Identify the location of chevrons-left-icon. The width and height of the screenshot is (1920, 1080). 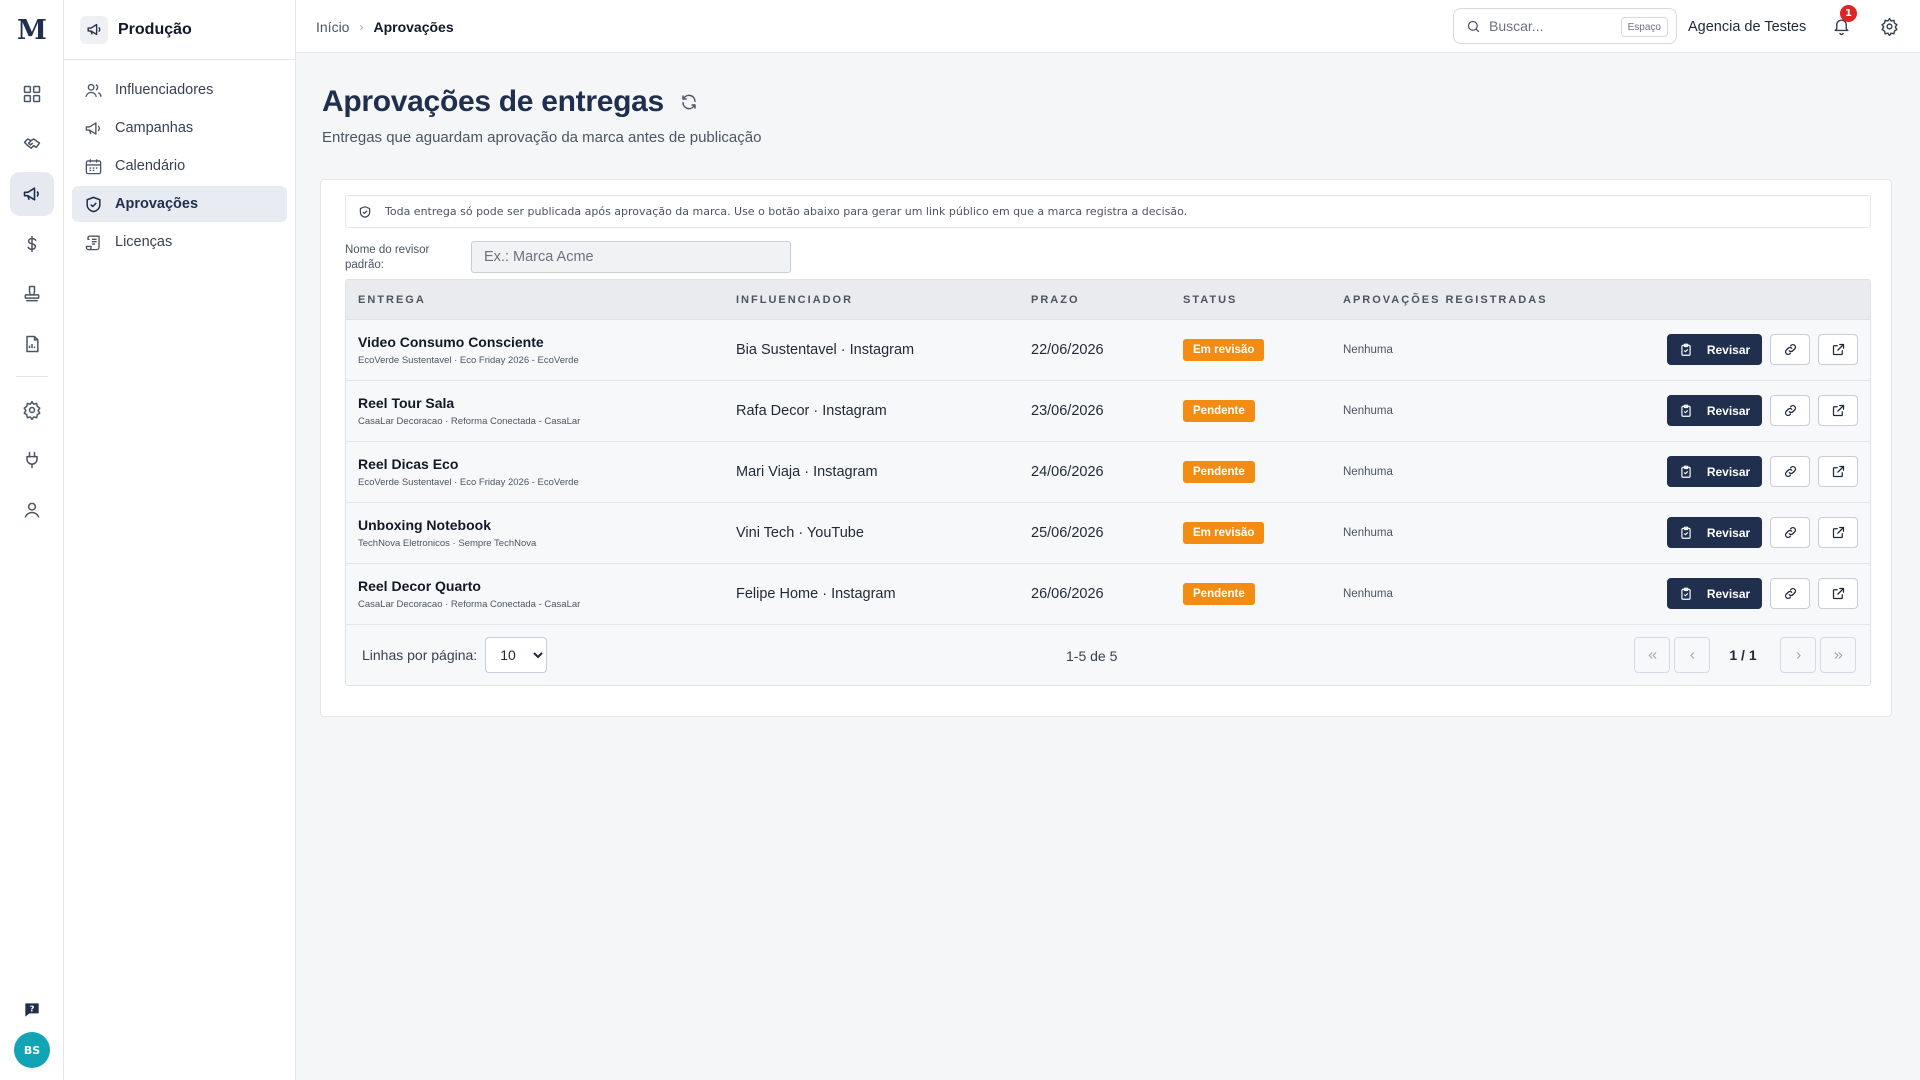
(1652, 655).